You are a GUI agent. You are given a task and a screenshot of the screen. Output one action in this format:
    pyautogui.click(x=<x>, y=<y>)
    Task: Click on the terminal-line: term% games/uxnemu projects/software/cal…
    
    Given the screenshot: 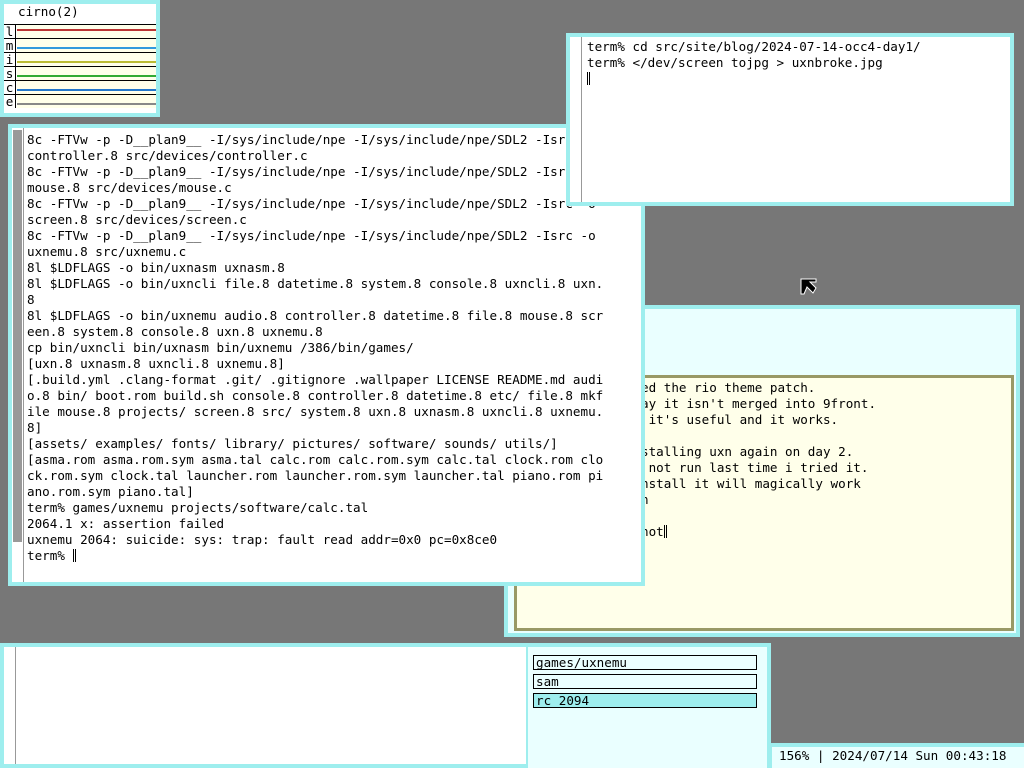 What is the action you would take?
    pyautogui.click(x=198, y=507)
    